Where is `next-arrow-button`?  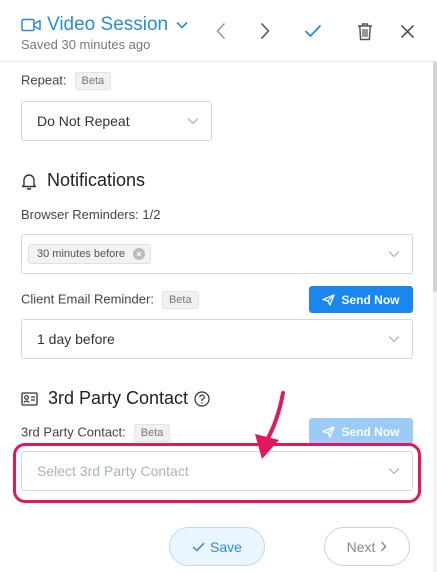
next-arrow-button is located at coordinates (265, 31).